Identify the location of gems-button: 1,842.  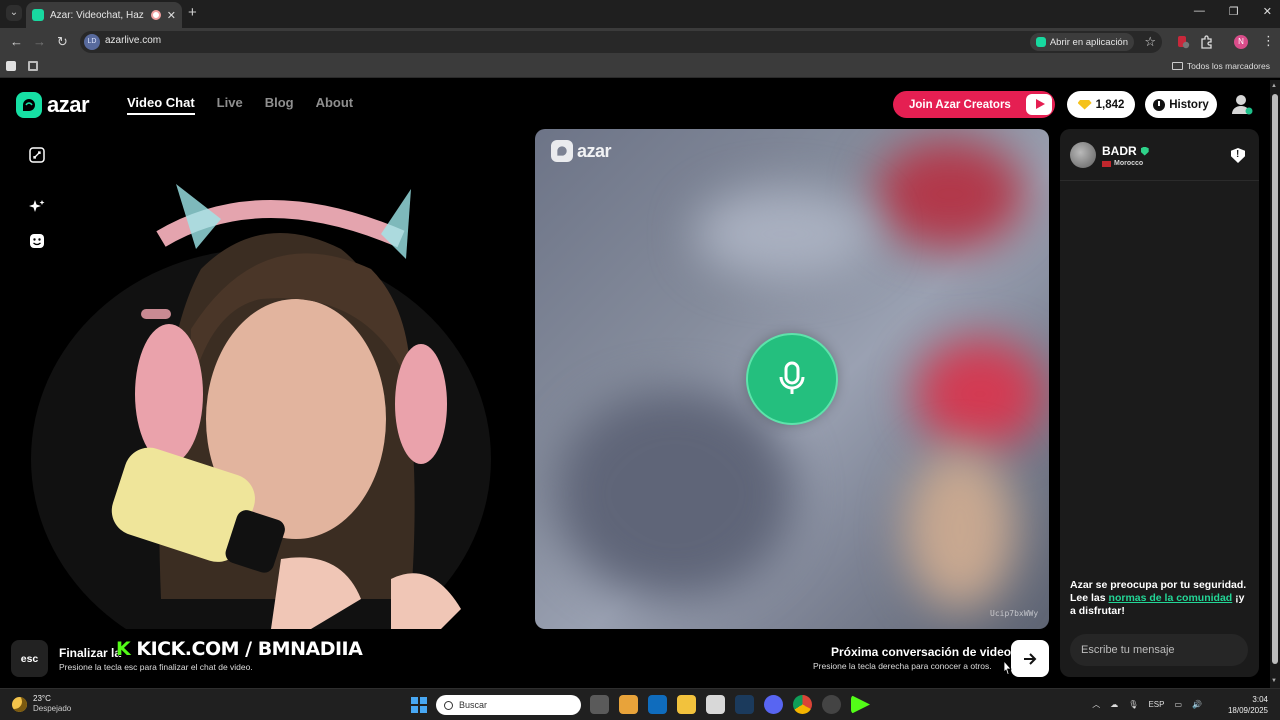
(1101, 104).